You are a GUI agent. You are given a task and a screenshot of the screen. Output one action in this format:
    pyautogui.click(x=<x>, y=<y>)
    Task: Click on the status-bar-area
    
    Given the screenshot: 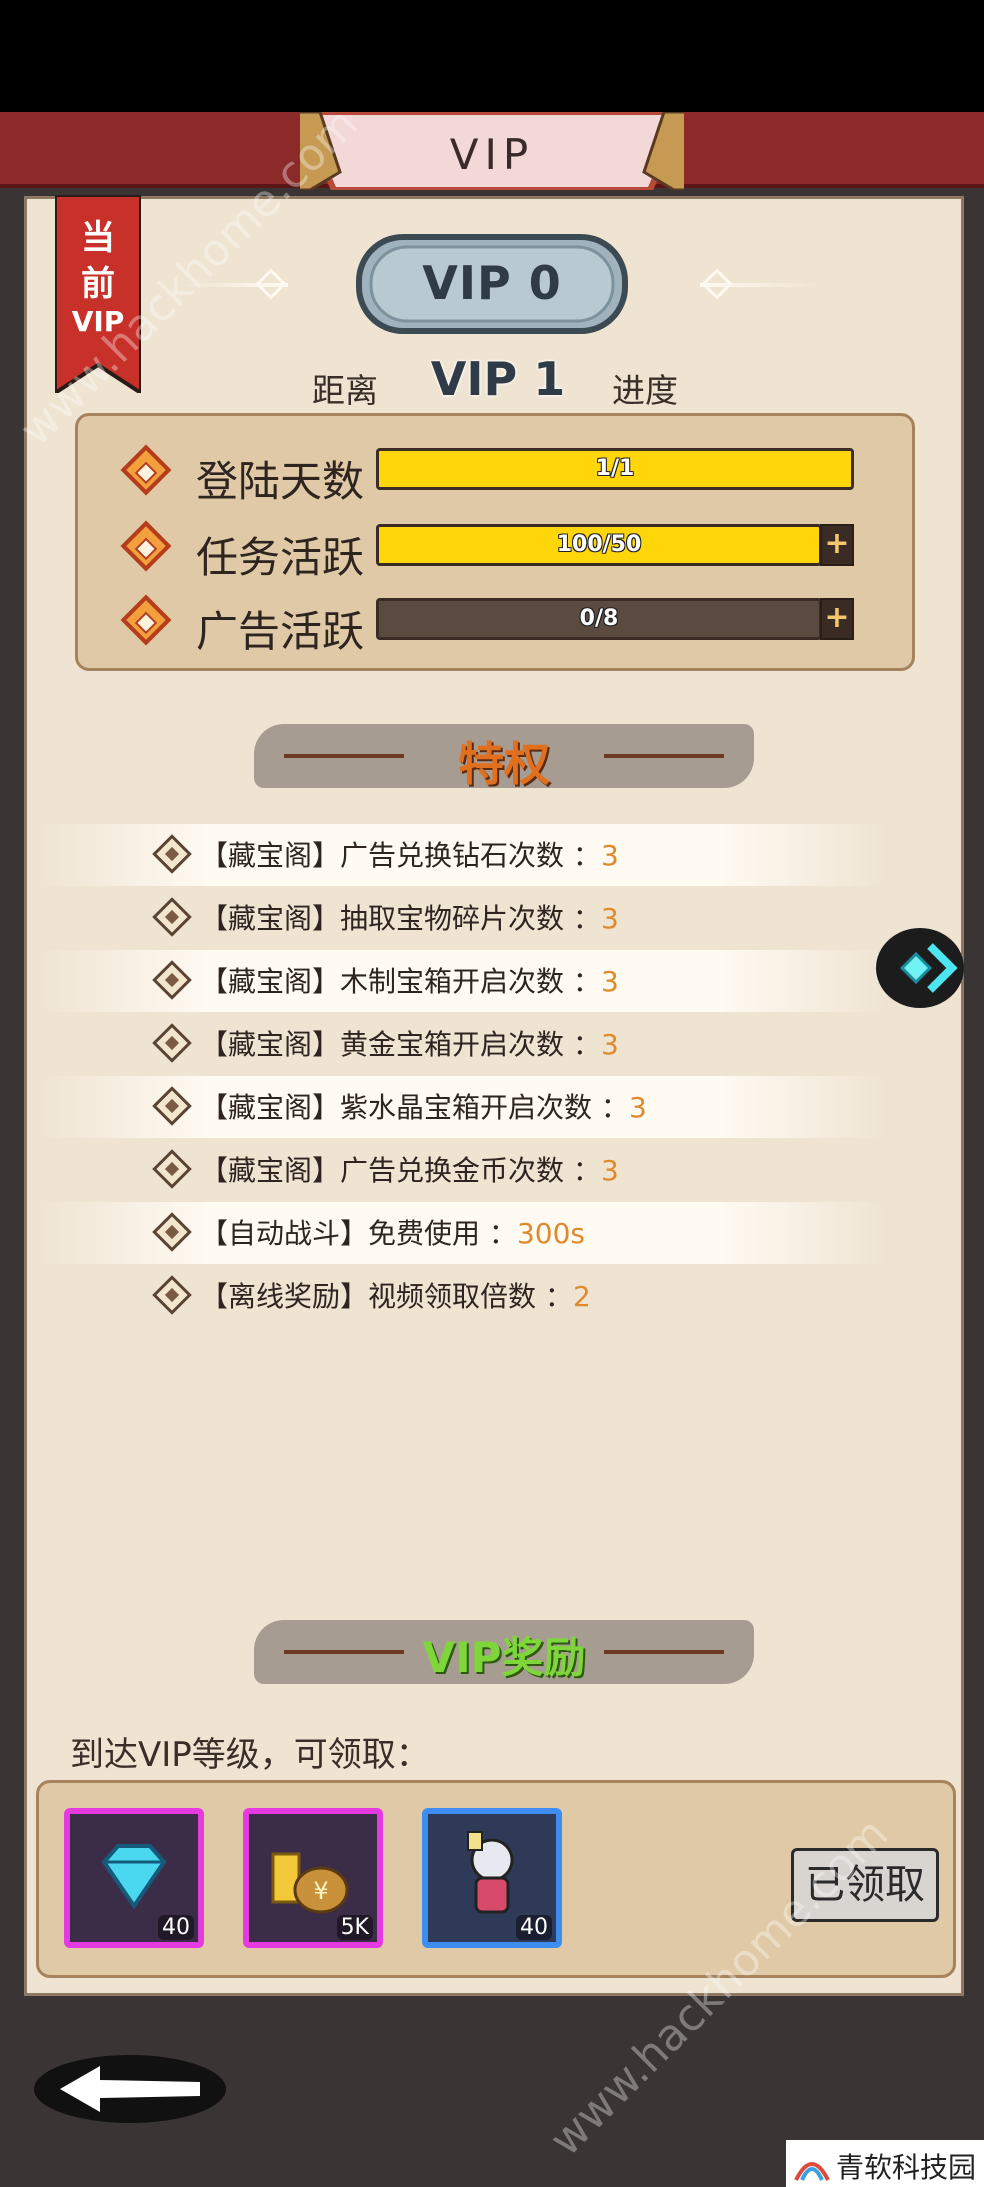 What is the action you would take?
    pyautogui.click(x=492, y=56)
    